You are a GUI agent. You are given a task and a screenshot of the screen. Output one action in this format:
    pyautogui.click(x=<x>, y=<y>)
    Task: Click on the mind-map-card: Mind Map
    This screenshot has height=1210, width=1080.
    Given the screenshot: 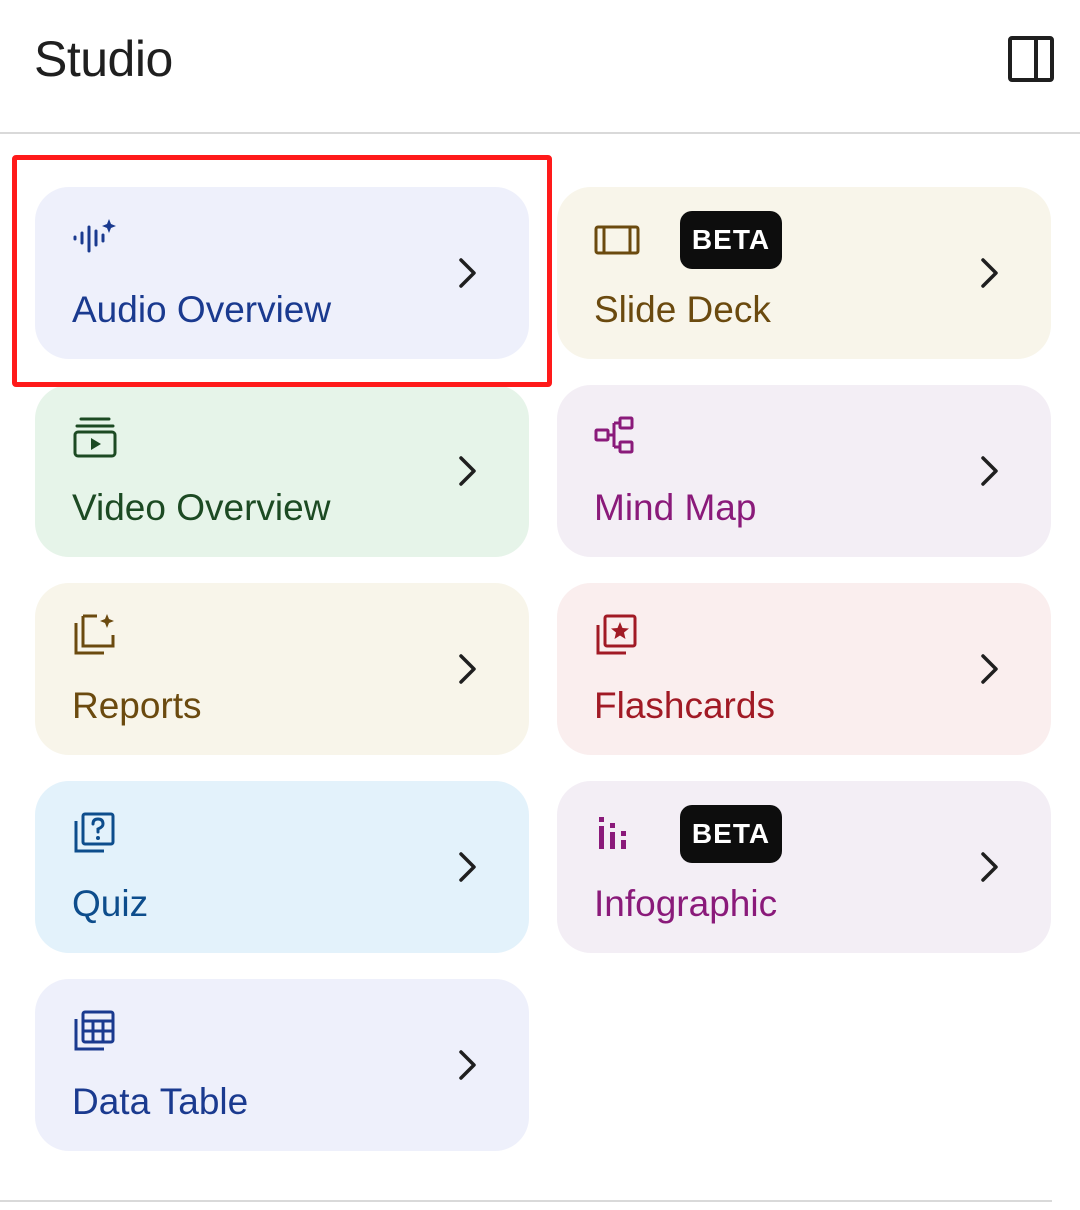 What is the action you would take?
    pyautogui.click(x=804, y=471)
    